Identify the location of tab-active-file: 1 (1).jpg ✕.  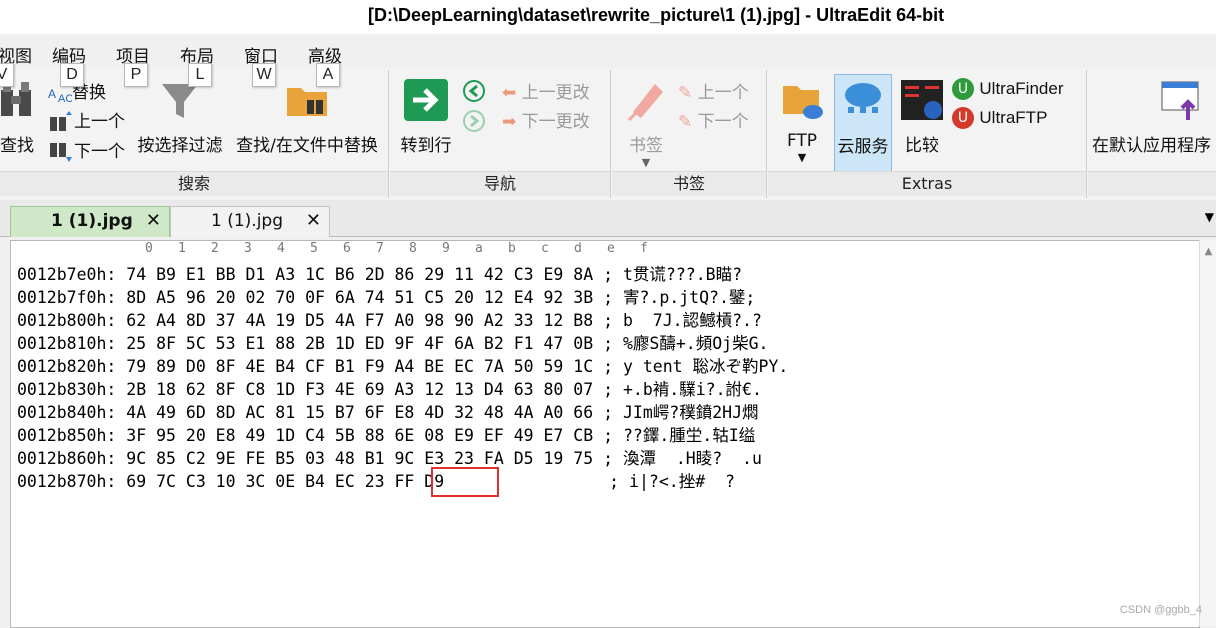
(90, 221).